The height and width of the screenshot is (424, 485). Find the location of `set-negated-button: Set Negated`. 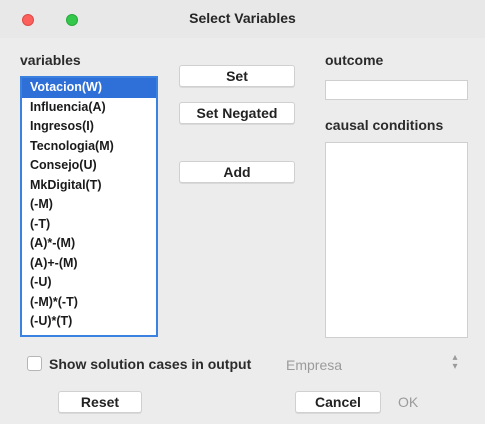

set-negated-button: Set Negated is located at coordinates (237, 113).